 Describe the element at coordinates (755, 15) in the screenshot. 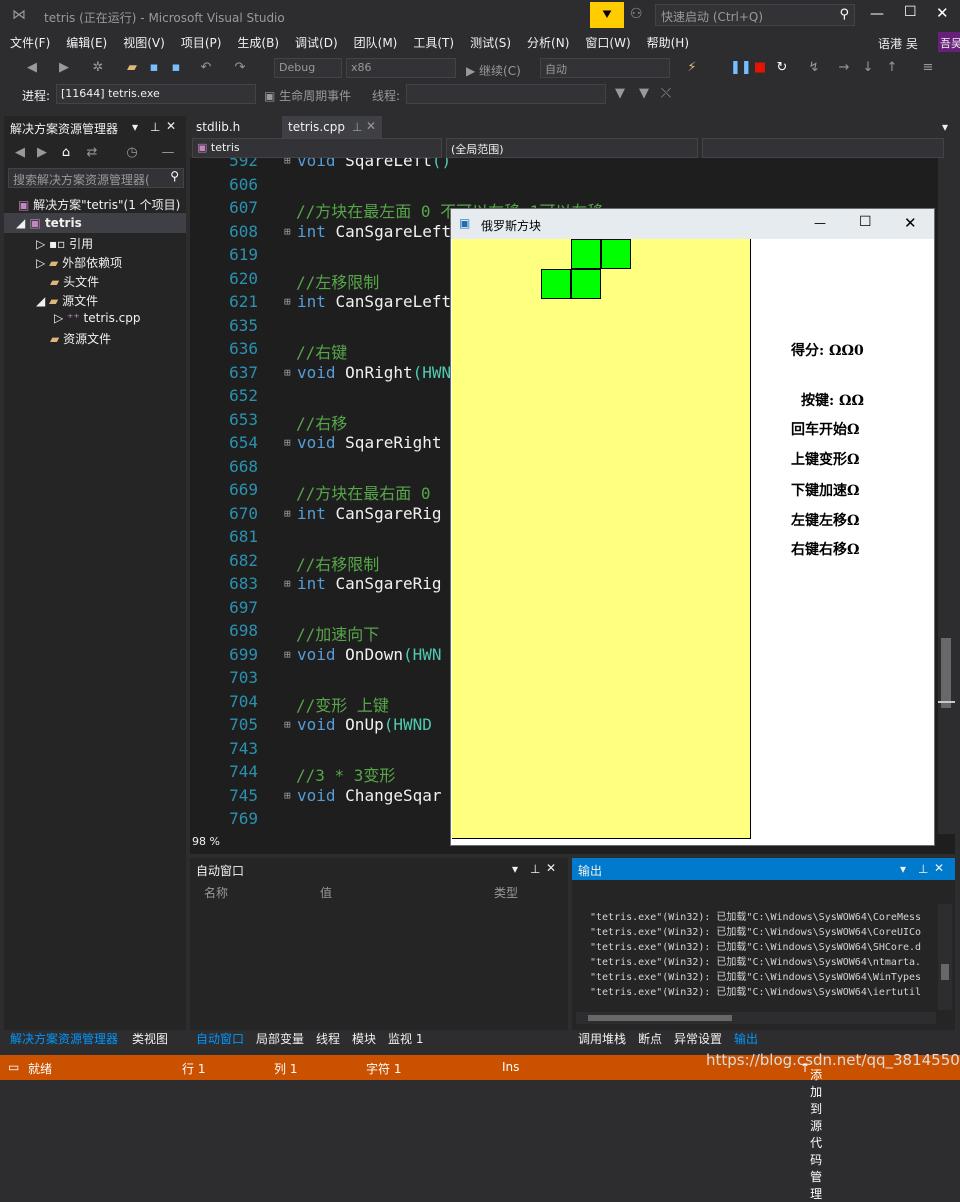

I see `quick-launch-input: 快速启动 (Ctrl+Q) ⚲` at that location.